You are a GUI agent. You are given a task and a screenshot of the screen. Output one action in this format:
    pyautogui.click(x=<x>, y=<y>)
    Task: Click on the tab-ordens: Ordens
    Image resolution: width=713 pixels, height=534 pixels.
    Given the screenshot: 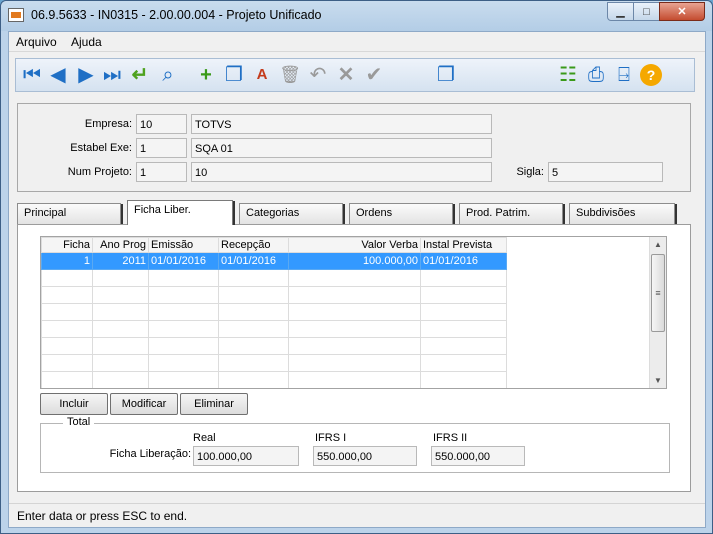 What is the action you would take?
    pyautogui.click(x=402, y=213)
    